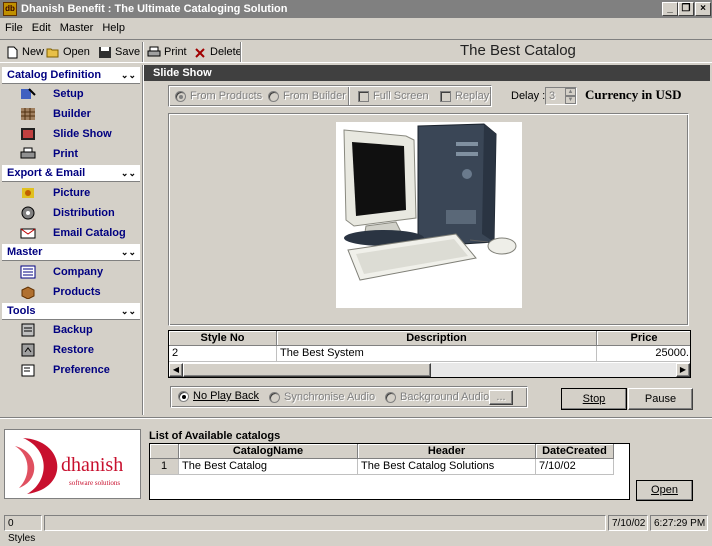  I want to click on section-export-email: Export & Email ⌄⌄, so click(71, 173).